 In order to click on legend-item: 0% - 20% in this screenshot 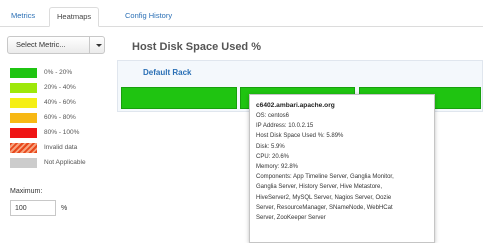, I will do `click(60, 73)`.